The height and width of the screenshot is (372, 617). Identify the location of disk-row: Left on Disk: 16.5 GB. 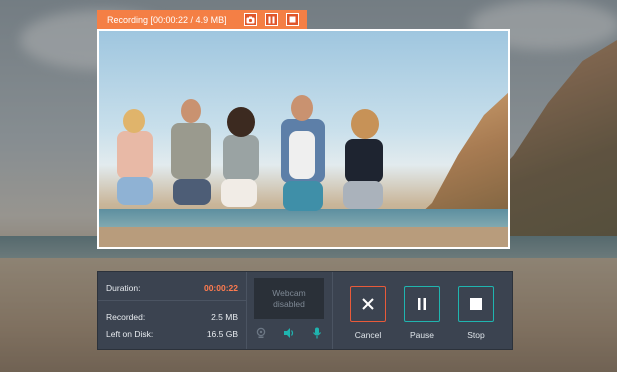
(172, 334).